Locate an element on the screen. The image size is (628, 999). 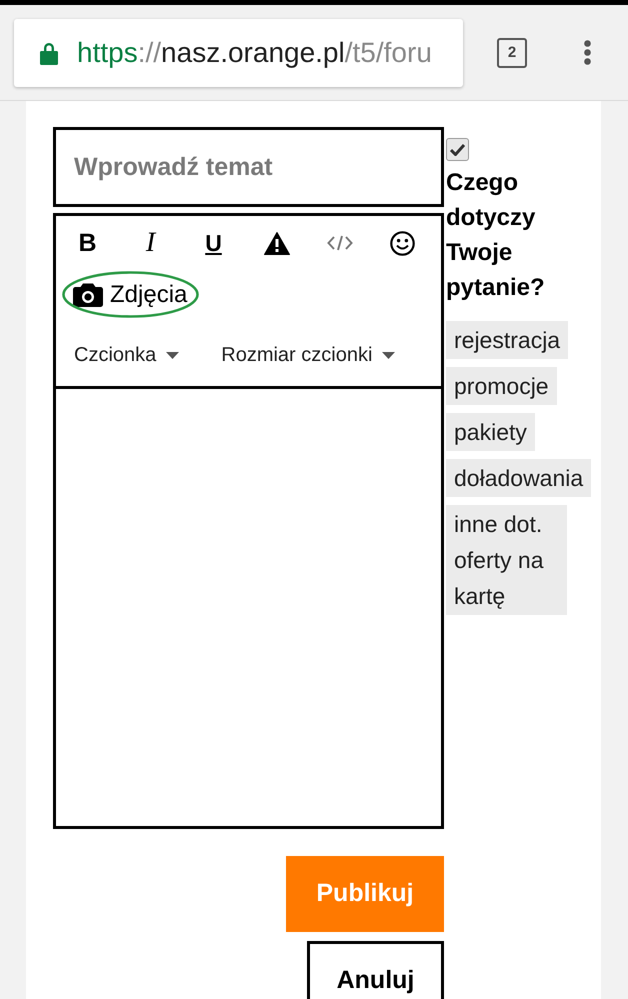
warning-icon is located at coordinates (277, 243).